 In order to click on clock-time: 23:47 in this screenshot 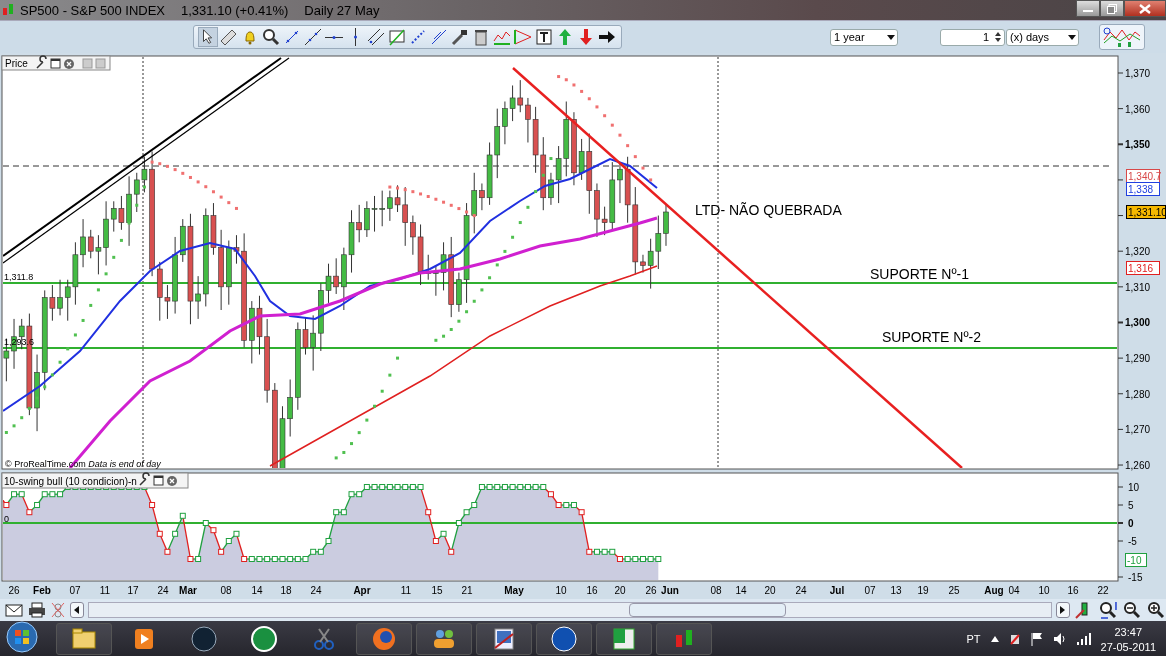, I will do `click(1128, 631)`.